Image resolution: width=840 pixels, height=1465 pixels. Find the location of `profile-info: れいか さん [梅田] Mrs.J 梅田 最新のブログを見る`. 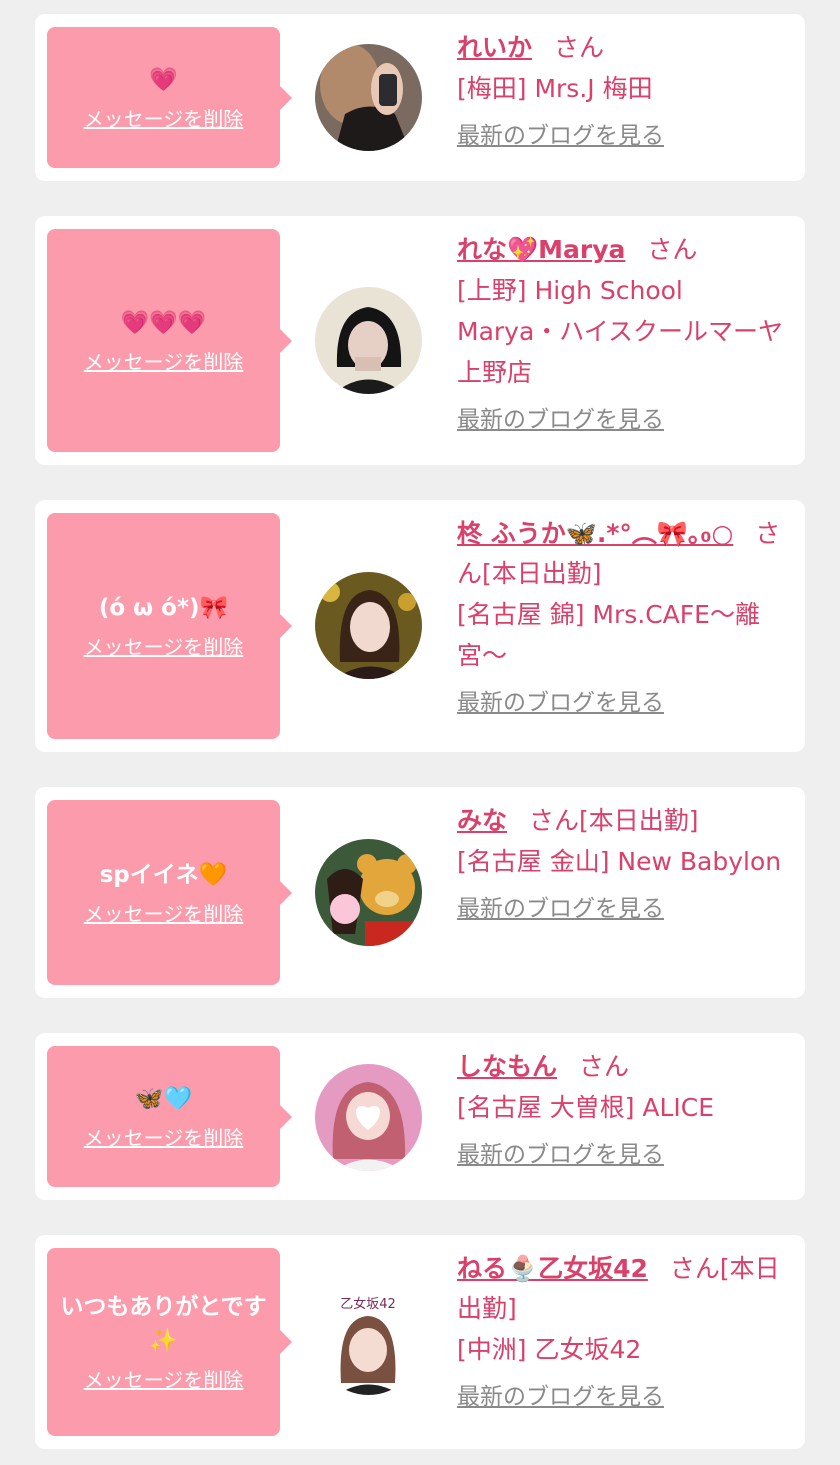

profile-info: れいか さん [梅田] Mrs.J 梅田 最新のブログを見る is located at coordinates (624, 90).